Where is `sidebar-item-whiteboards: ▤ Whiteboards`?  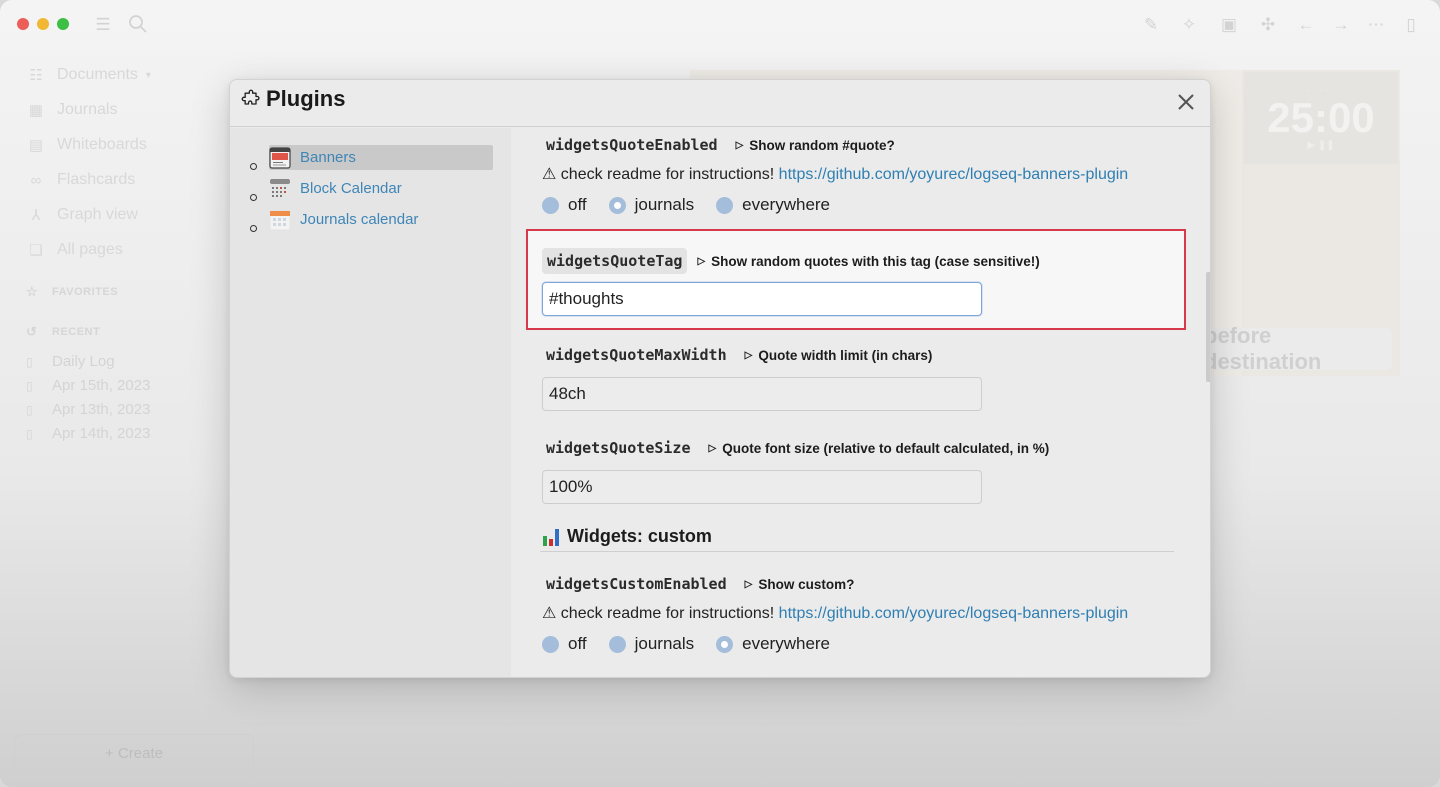
sidebar-item-whiteboards: ▤ Whiteboards is located at coordinates (86, 145).